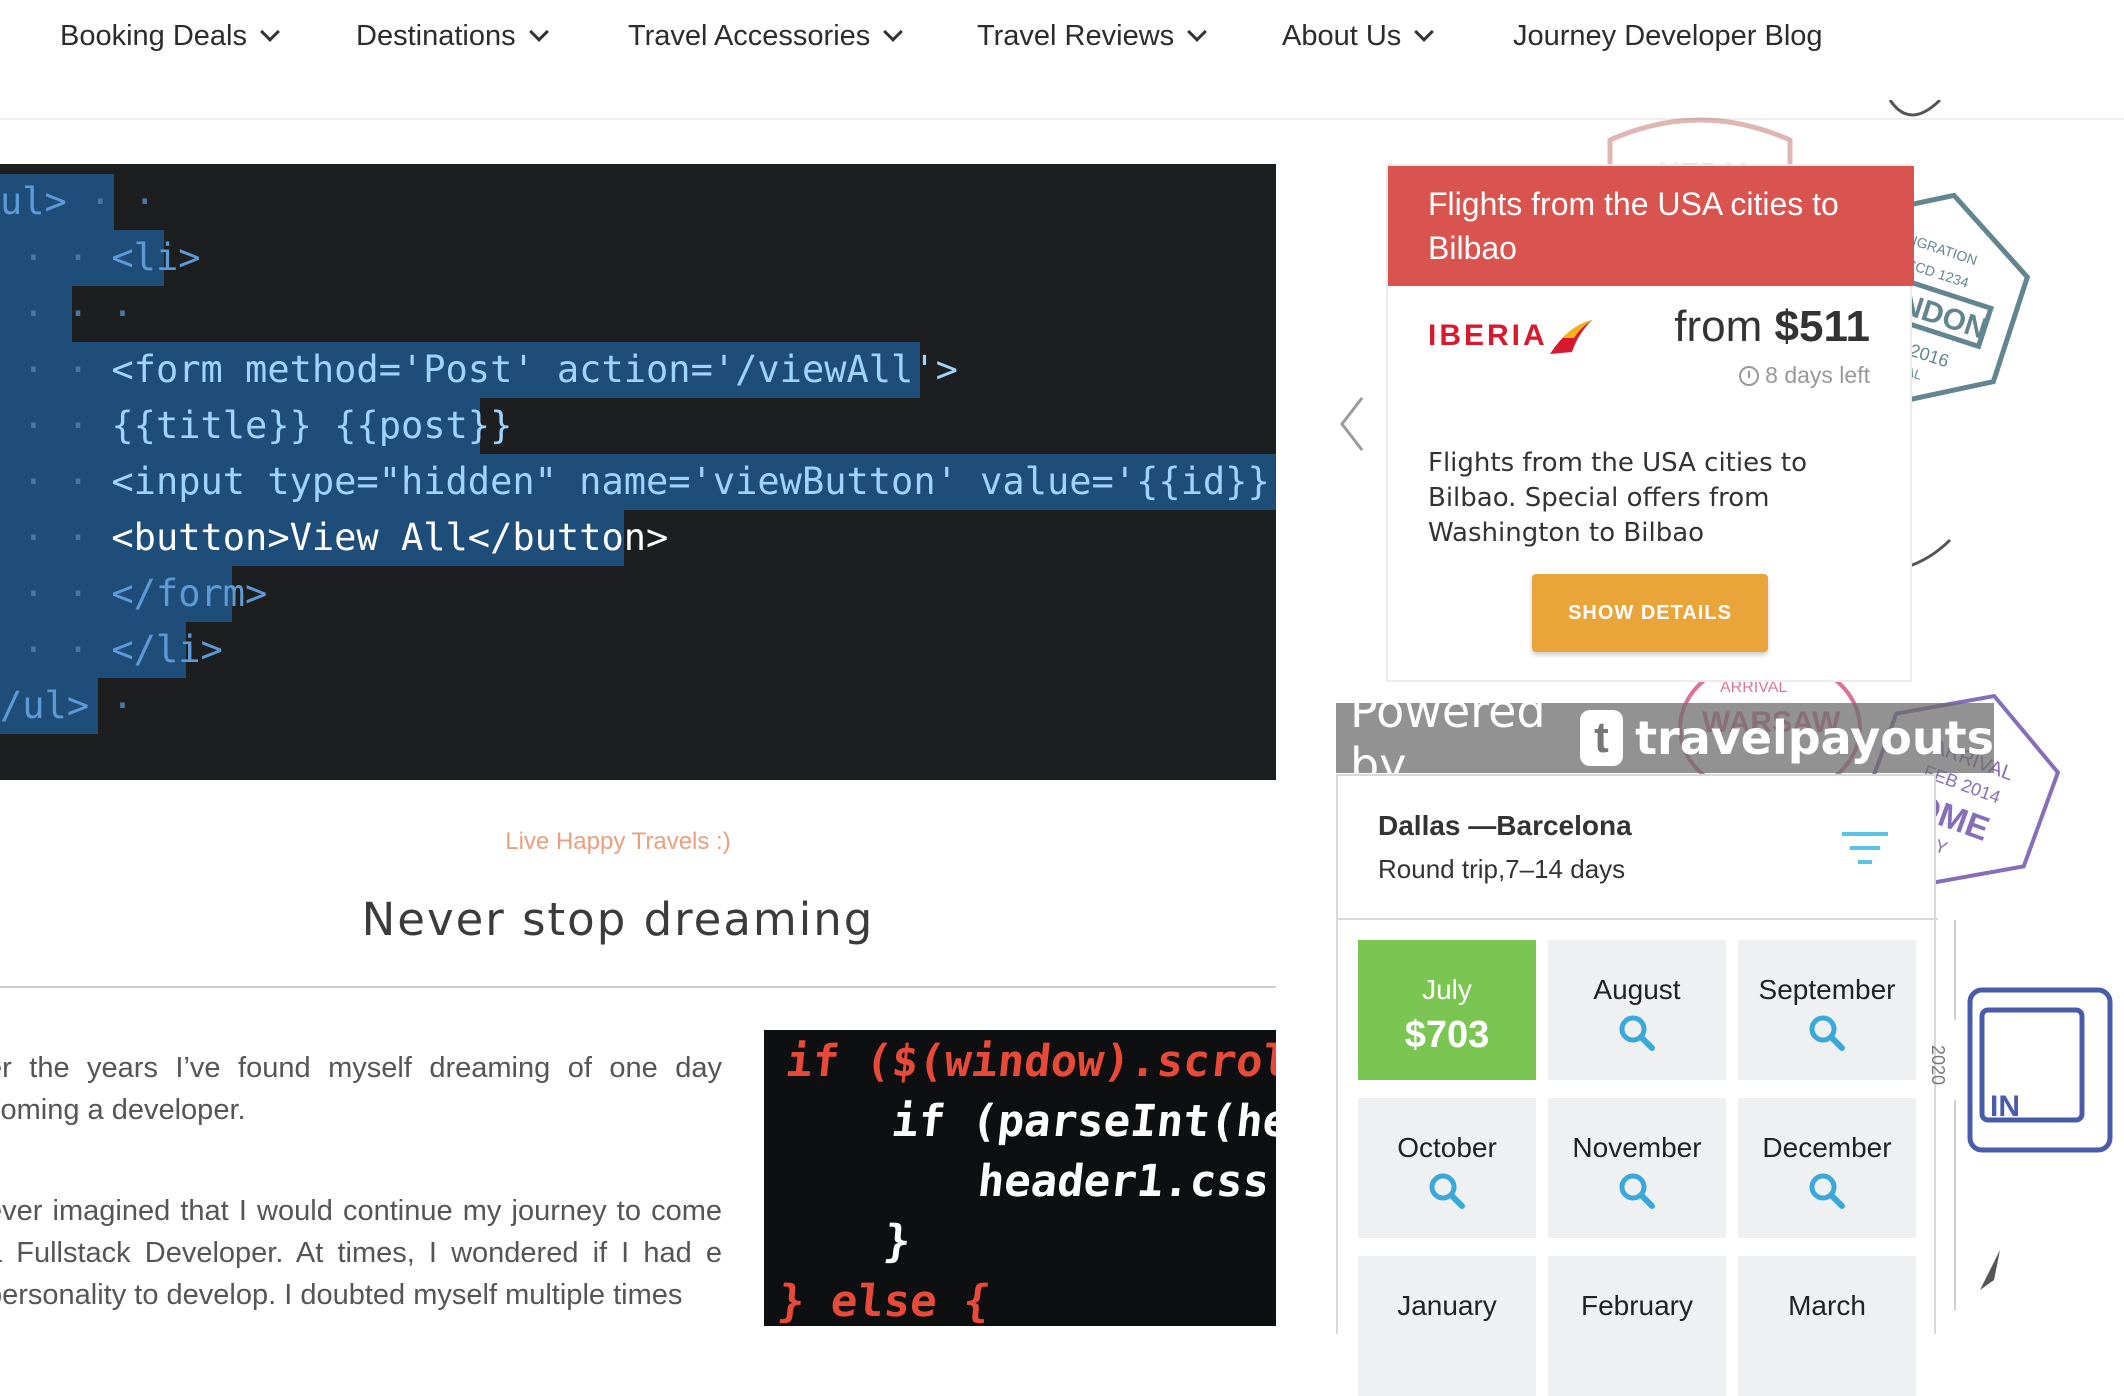  Describe the element at coordinates (1637, 1326) in the screenshot. I see `month-february: February` at that location.